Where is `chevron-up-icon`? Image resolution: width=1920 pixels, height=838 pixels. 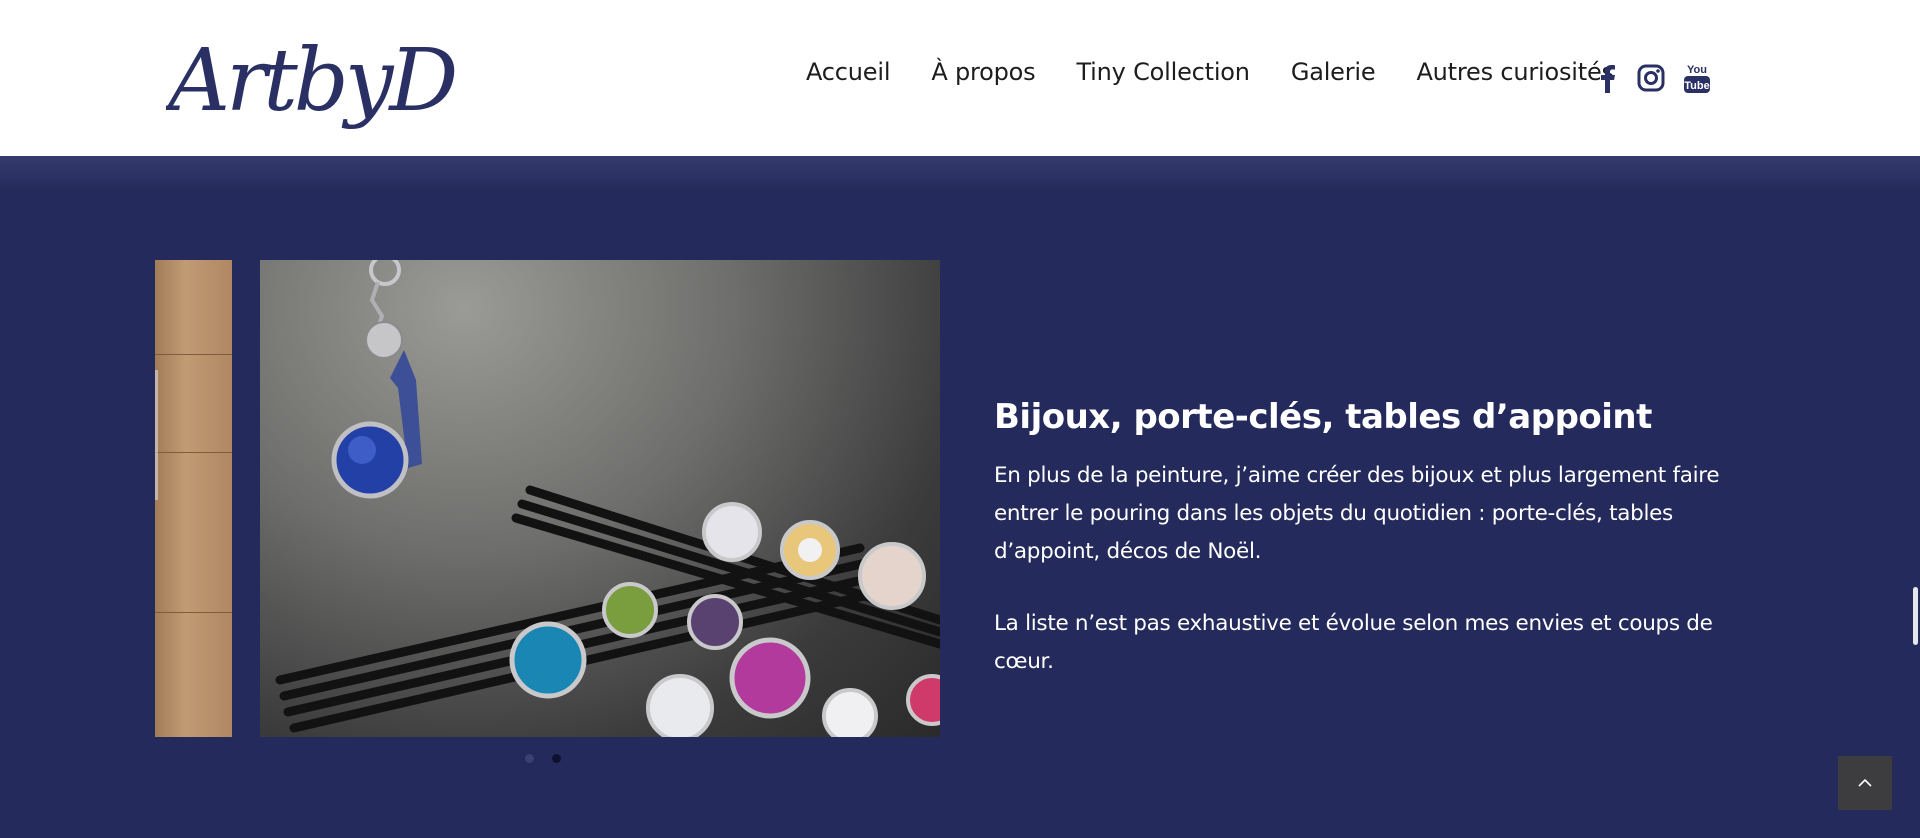 chevron-up-icon is located at coordinates (1865, 782).